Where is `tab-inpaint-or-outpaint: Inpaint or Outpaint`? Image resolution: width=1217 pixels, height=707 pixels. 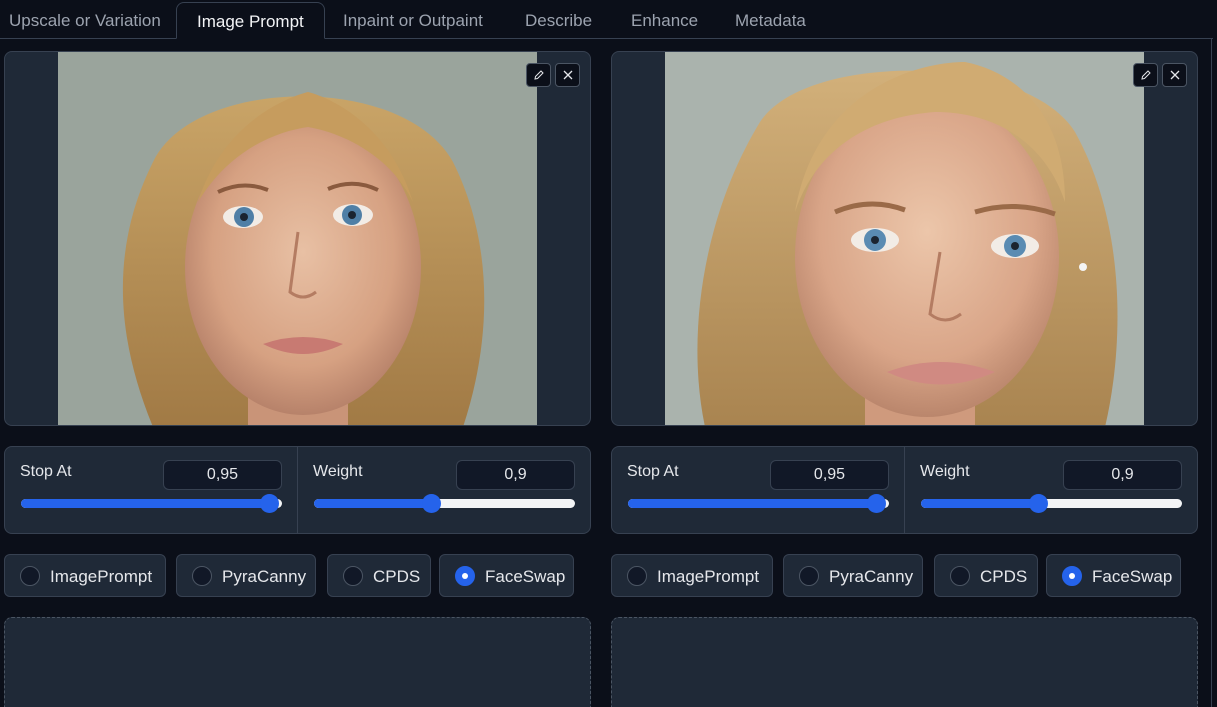
tab-inpaint-or-outpaint: Inpaint or Outpaint is located at coordinates (413, 20).